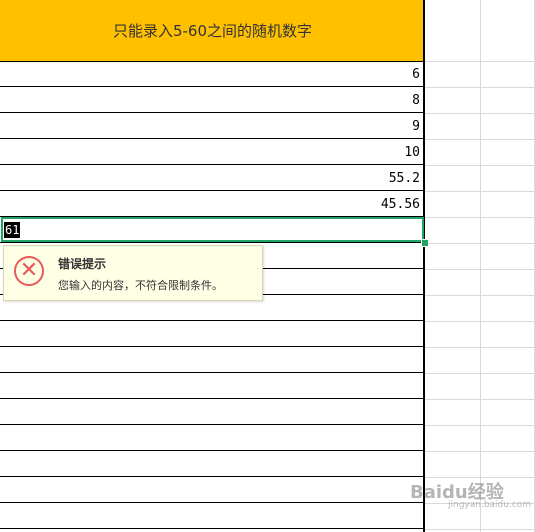  Describe the element at coordinates (140, 285) in the screenshot. I see `tooltip-message: 您输入的内容，不符合限制条件。` at that location.